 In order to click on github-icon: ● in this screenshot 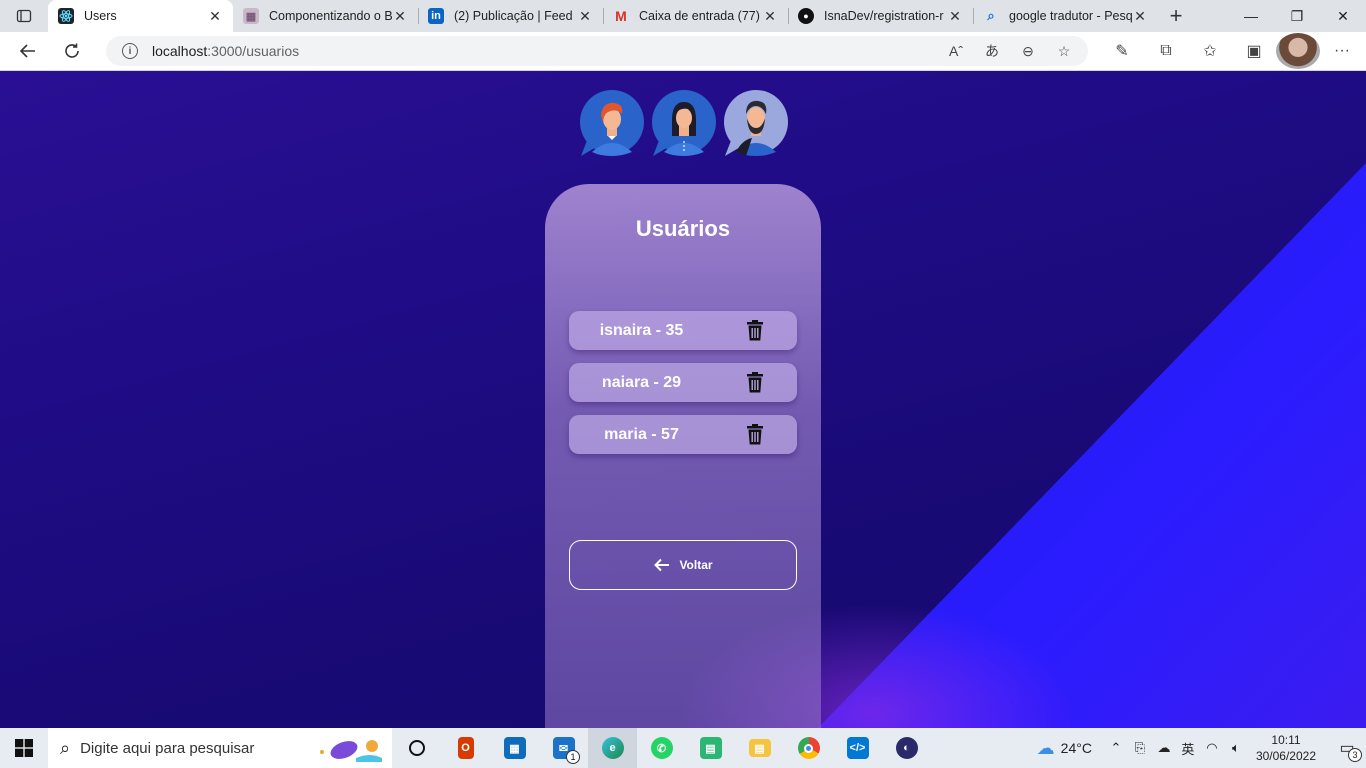, I will do `click(806, 16)`.